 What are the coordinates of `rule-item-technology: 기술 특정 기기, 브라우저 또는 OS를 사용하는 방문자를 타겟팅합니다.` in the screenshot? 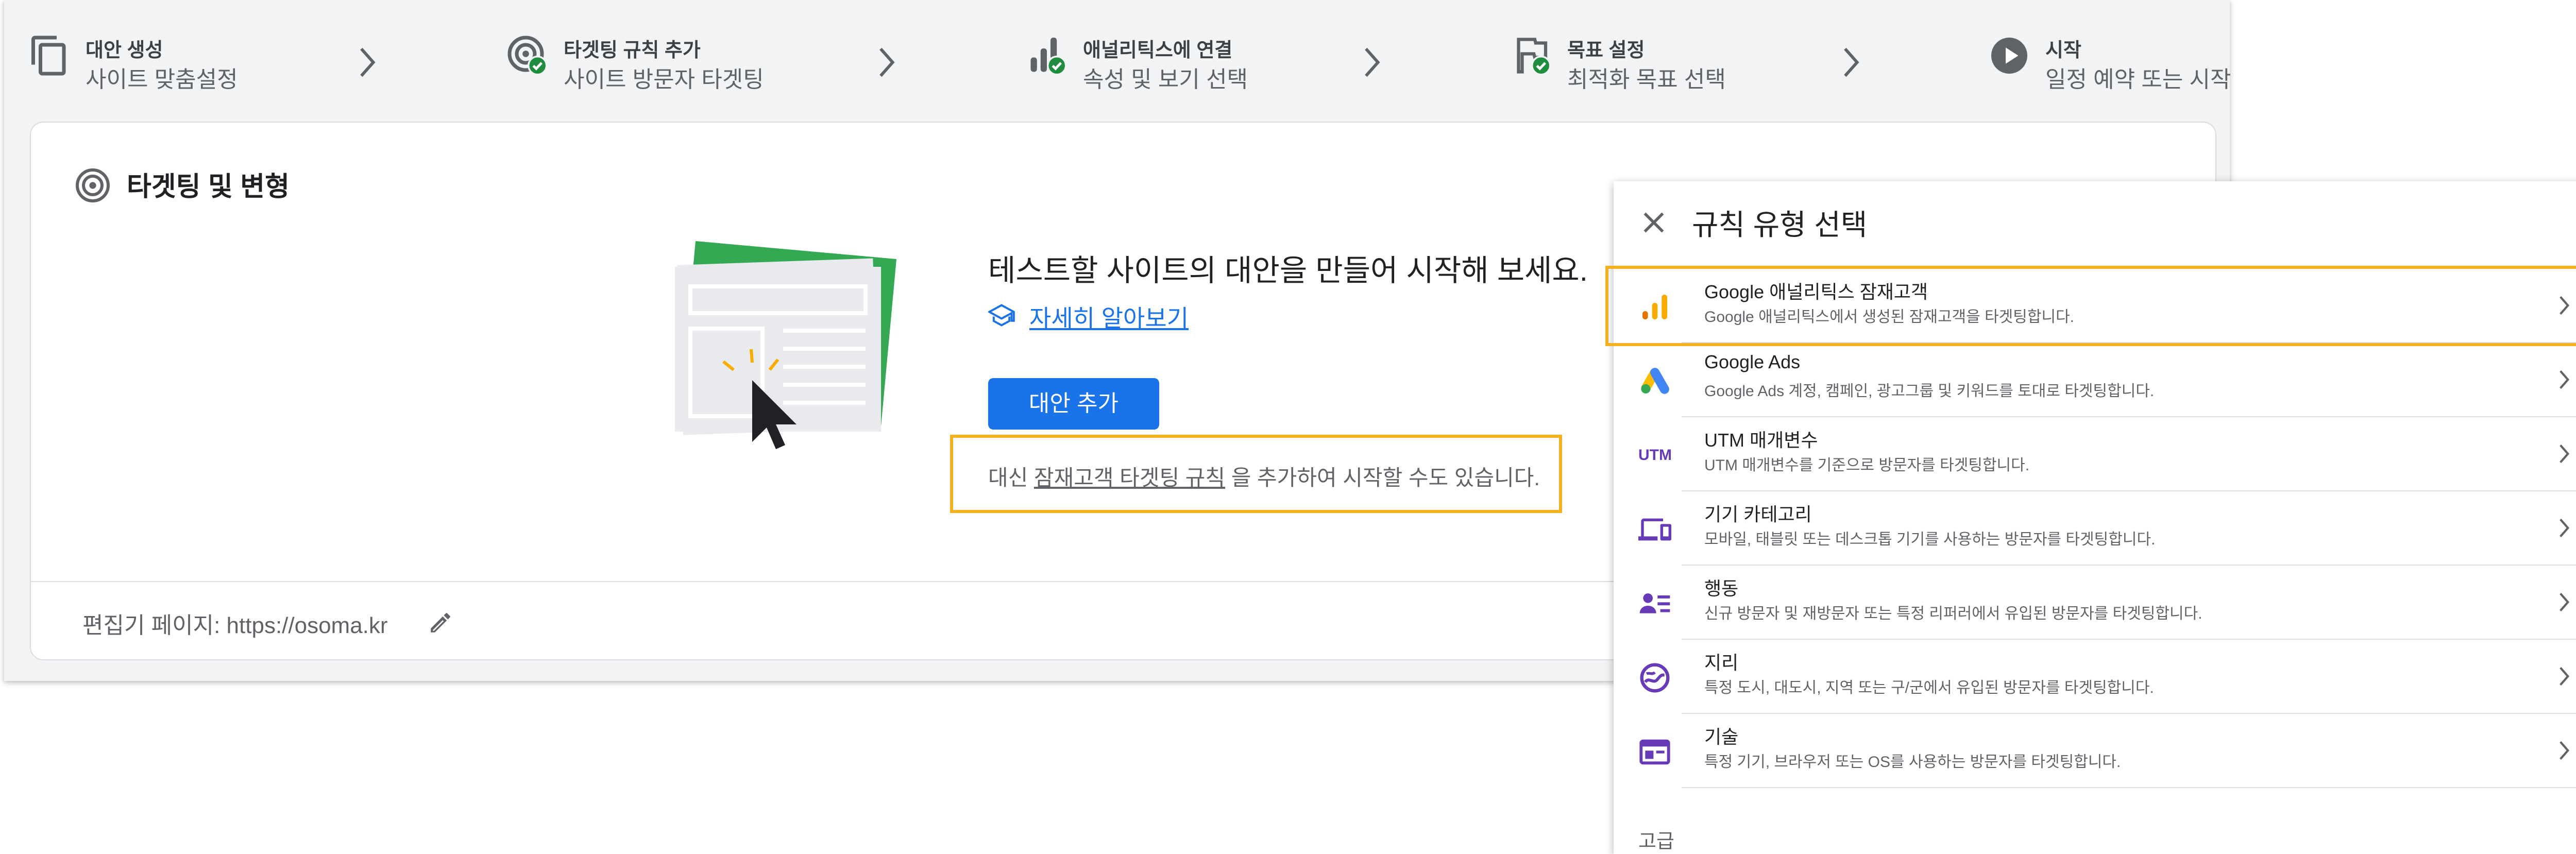 It's located at (2095, 751).